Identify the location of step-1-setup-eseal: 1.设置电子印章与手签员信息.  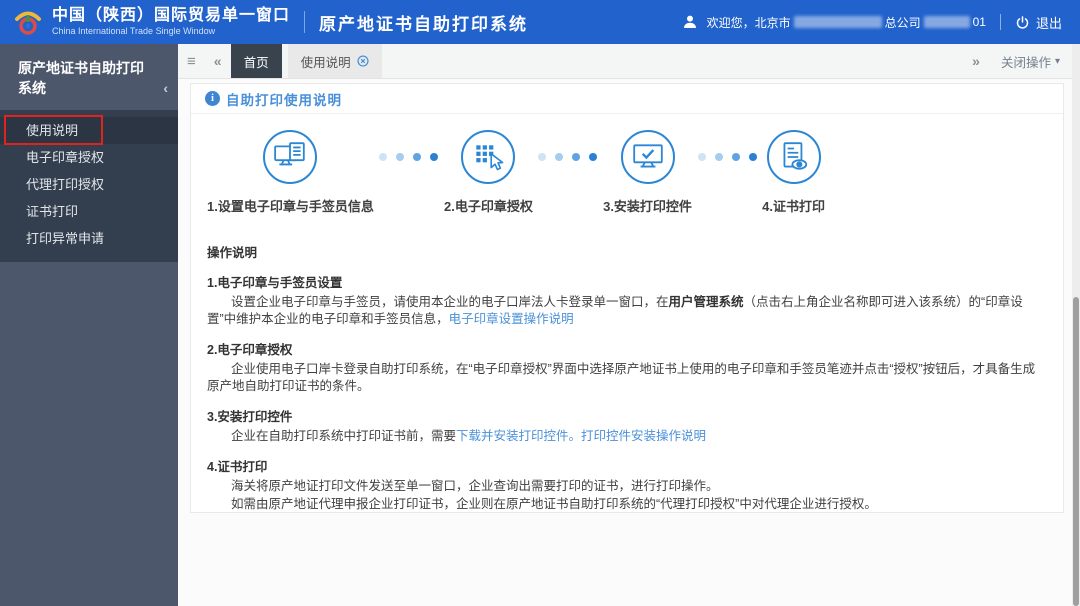
(290, 172).